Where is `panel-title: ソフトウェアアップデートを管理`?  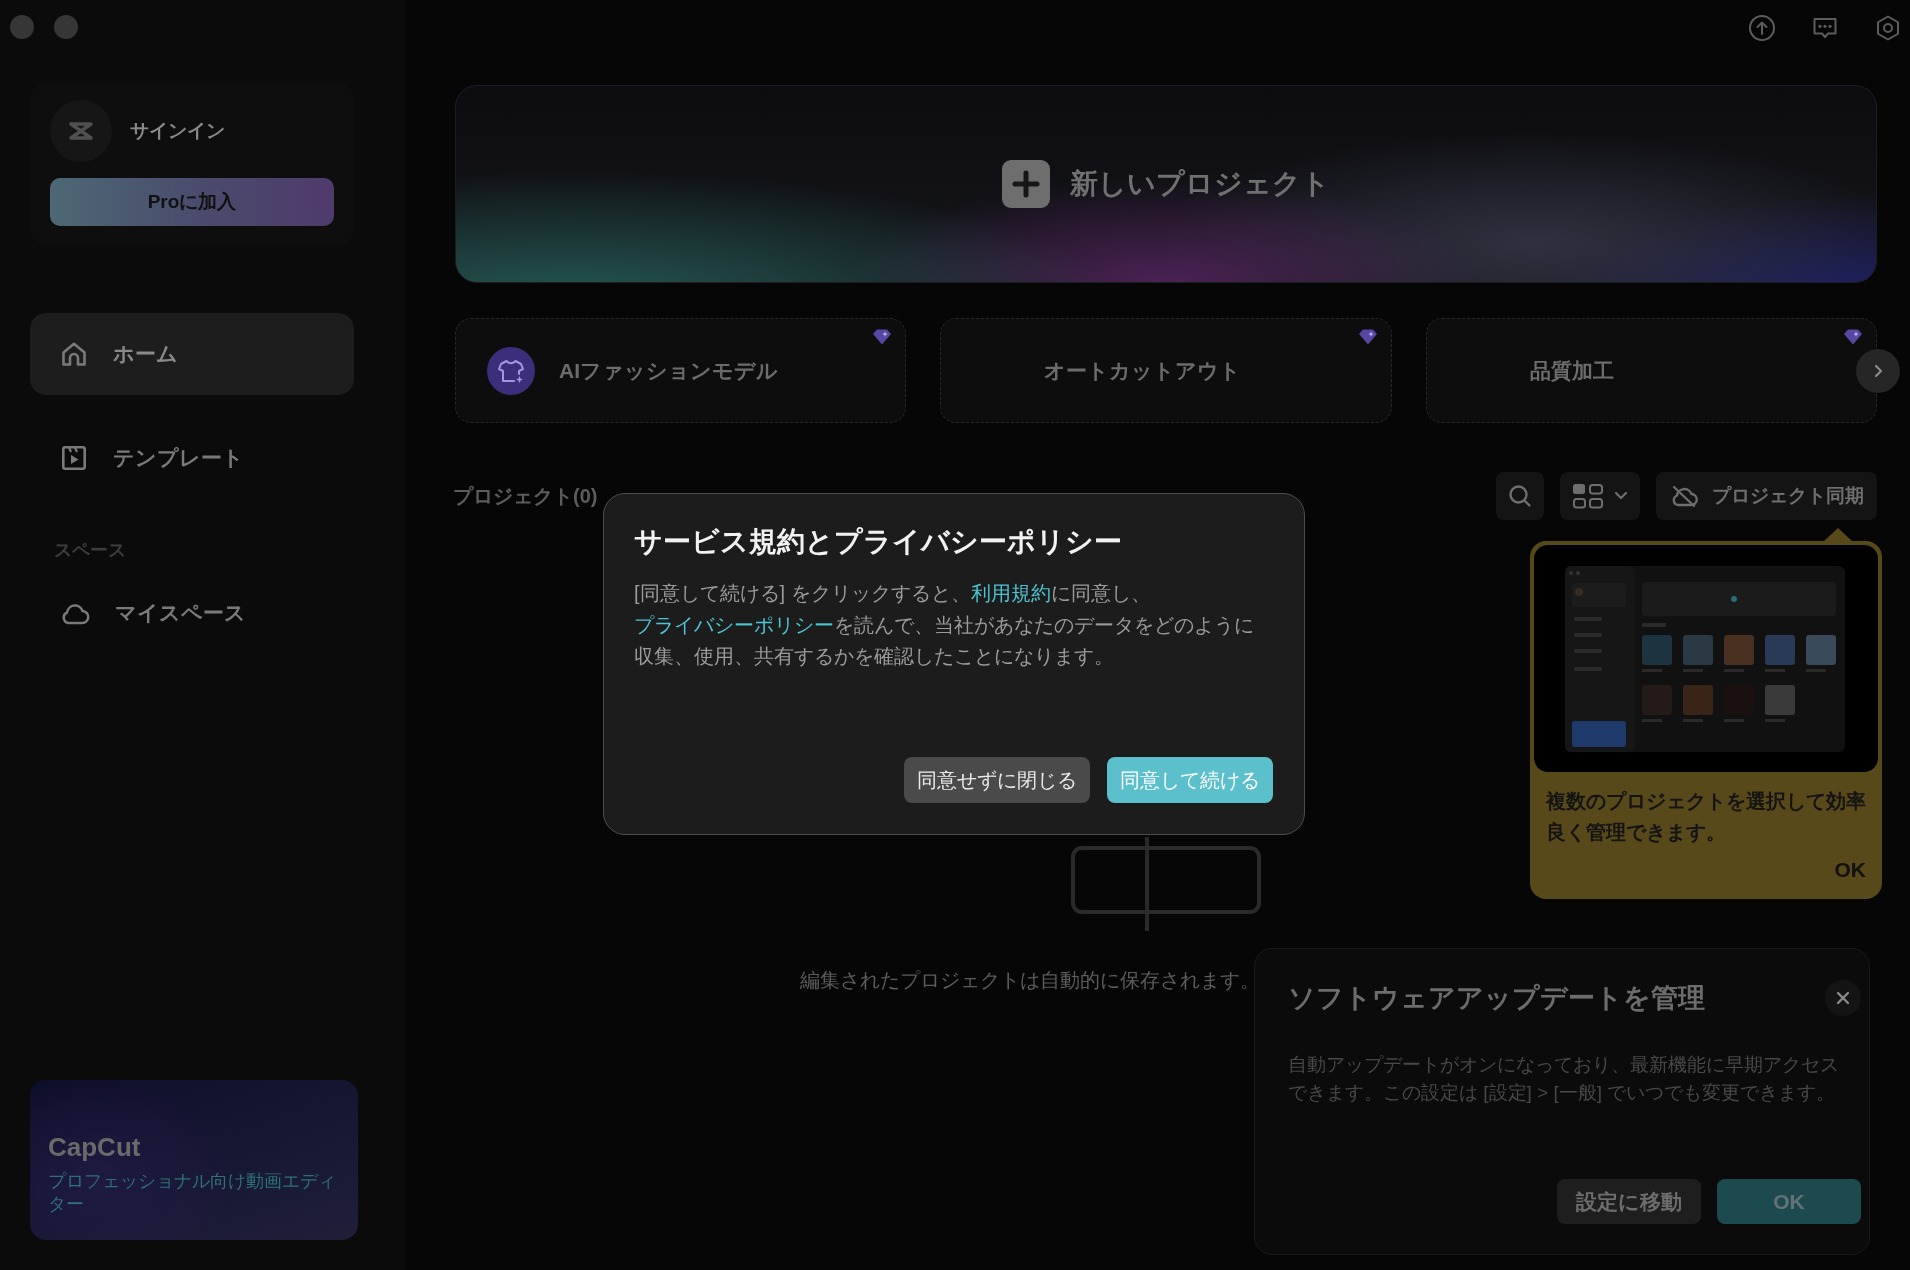 panel-title: ソフトウェアアップデートを管理 is located at coordinates (1496, 998).